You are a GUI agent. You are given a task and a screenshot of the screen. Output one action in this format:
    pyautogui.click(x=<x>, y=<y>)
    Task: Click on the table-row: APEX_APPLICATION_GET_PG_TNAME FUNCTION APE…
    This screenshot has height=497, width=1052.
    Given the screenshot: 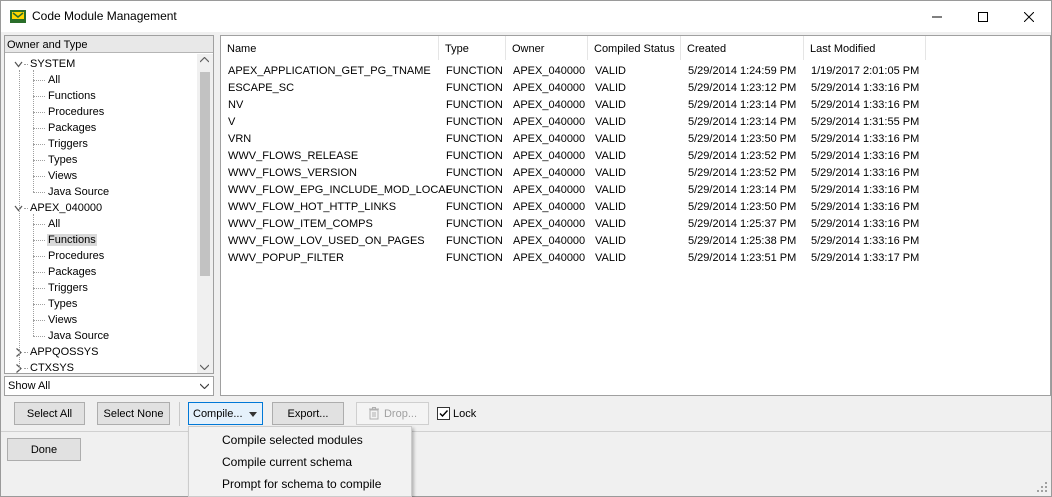 What is the action you would take?
    pyautogui.click(x=635, y=70)
    